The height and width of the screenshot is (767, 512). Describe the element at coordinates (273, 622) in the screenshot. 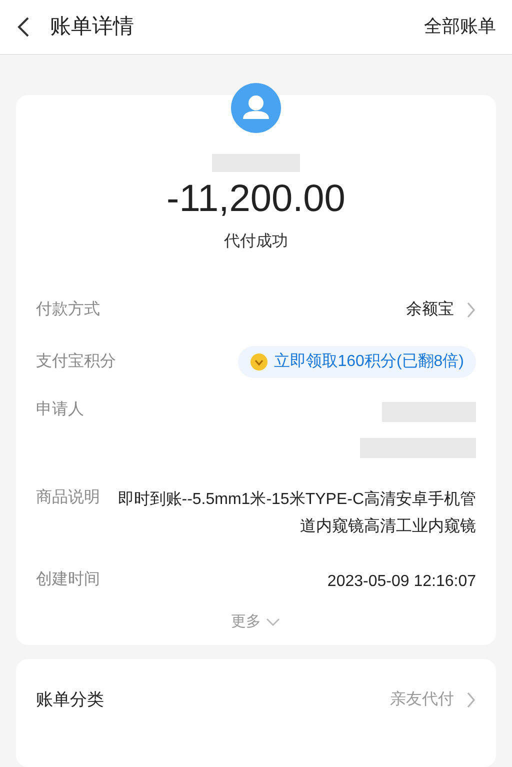

I see `chevron-down-icon` at that location.